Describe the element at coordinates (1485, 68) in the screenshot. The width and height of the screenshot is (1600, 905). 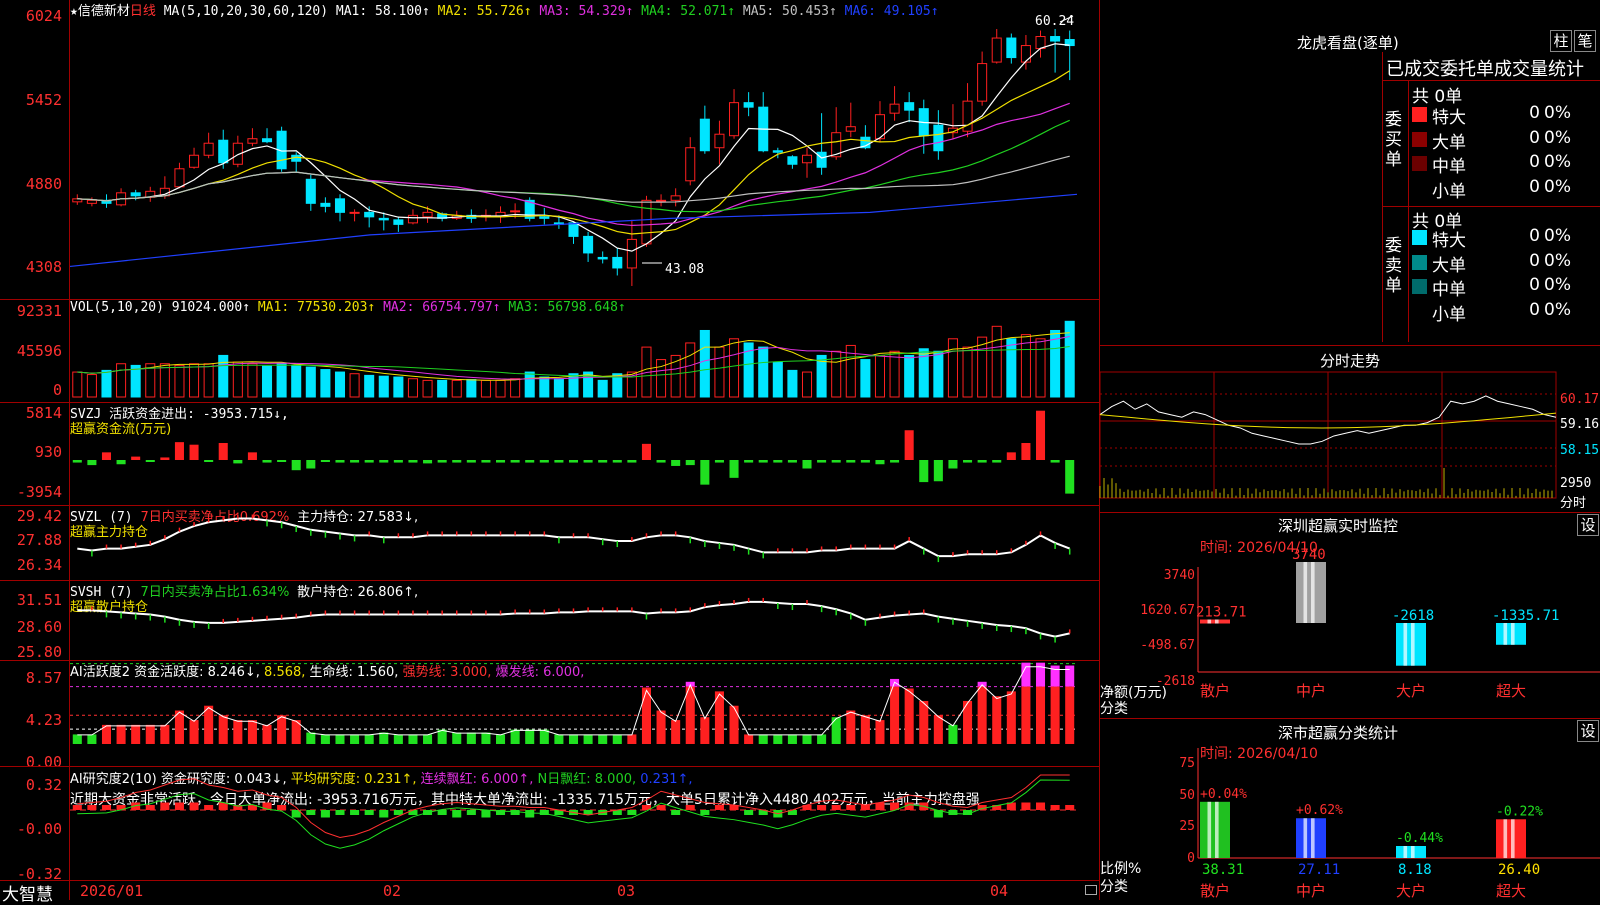
I see `lhb-tab: 已成交委托单成交量统计` at that location.